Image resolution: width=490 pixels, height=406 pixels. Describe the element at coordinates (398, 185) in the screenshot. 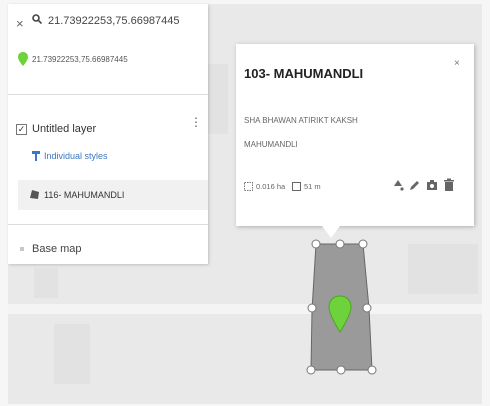

I see `style-icon` at that location.